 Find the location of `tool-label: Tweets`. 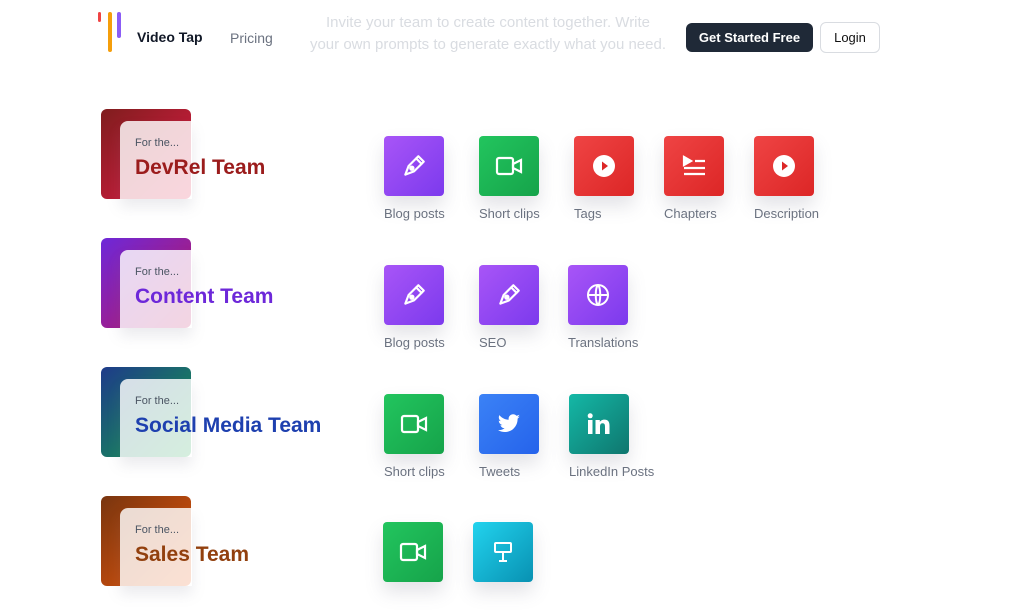

tool-label: Tweets is located at coordinates (500, 471).